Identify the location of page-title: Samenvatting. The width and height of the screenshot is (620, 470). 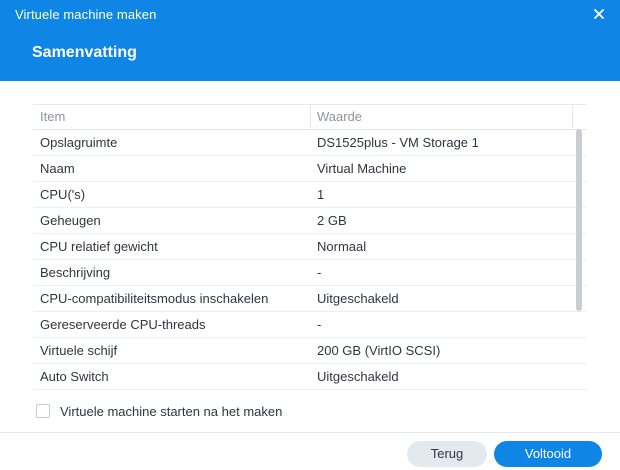
(84, 52).